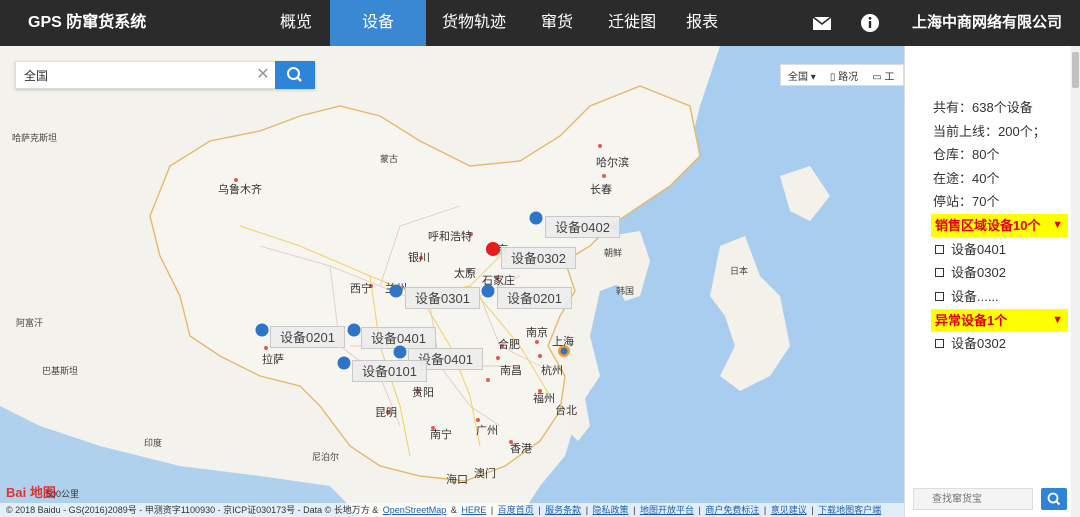 Image resolution: width=1080 pixels, height=517 pixels. I want to click on map-label: 乌鲁木齐, so click(240, 190).